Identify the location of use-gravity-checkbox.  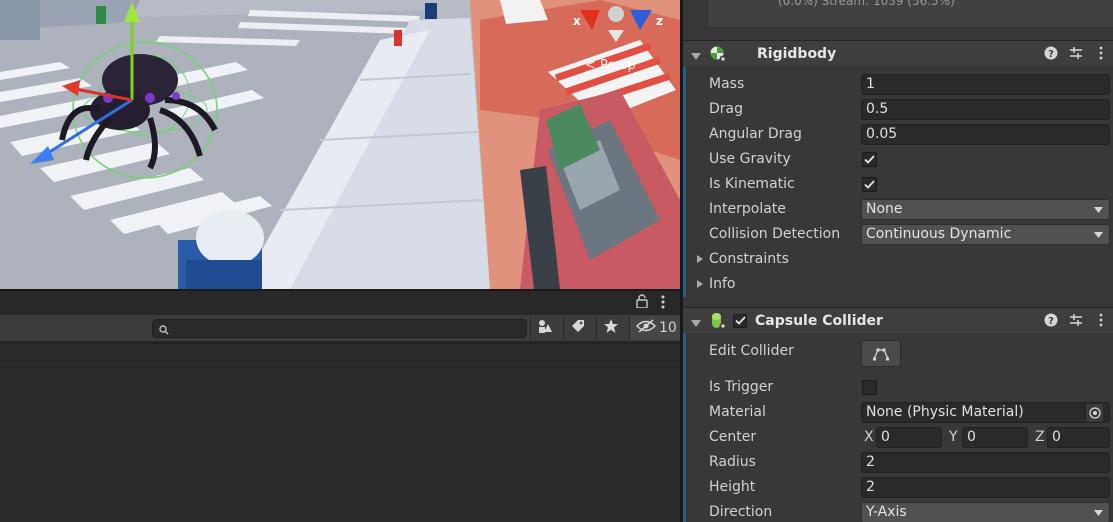
(869, 159).